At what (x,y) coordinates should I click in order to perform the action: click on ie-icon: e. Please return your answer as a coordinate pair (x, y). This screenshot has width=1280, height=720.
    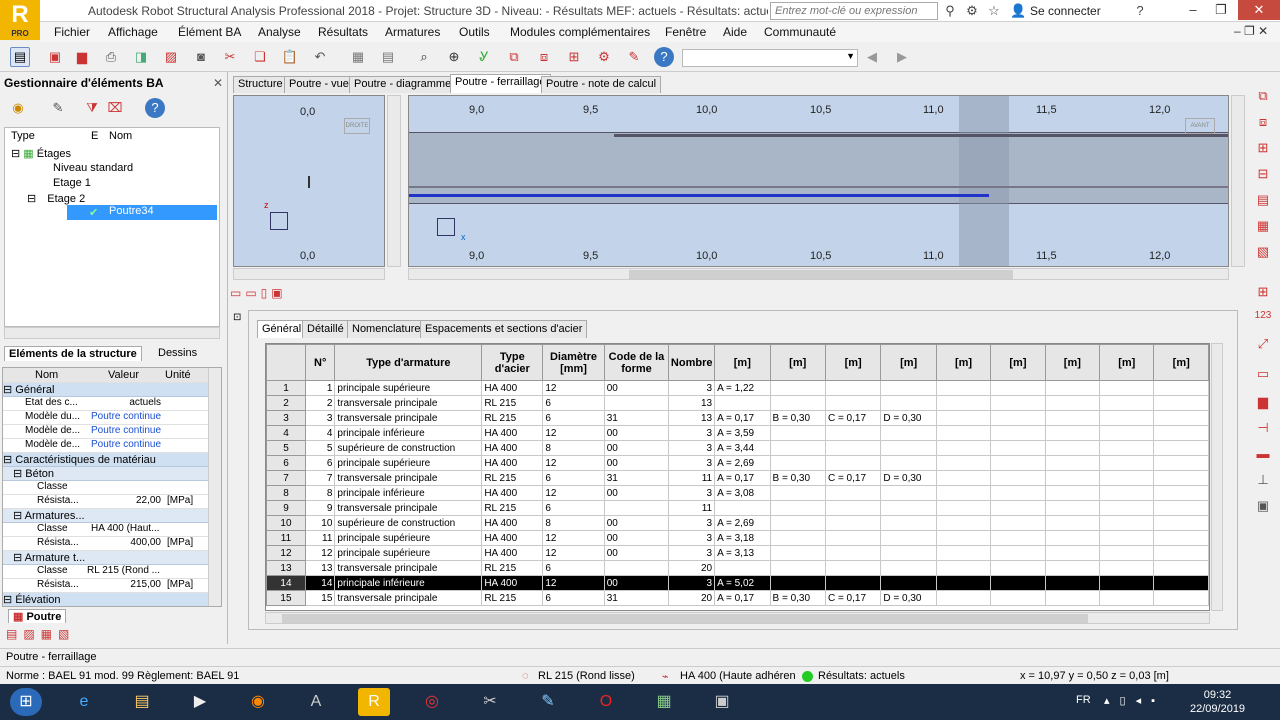
    Looking at the image, I should click on (84, 702).